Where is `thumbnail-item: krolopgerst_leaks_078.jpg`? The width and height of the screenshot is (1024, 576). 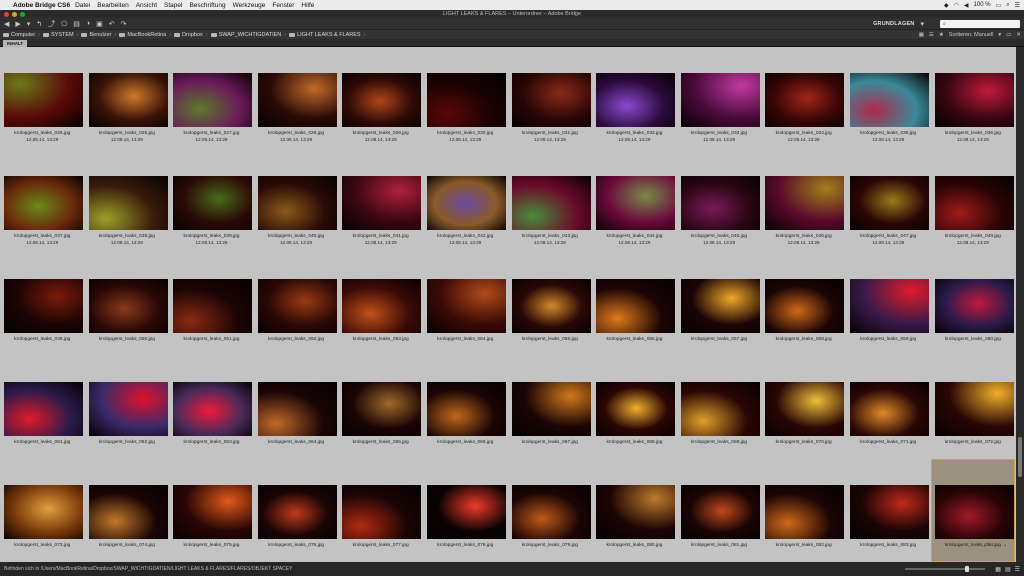 thumbnail-item: krolopgerst_leaks_078.jpg is located at coordinates (465, 510).